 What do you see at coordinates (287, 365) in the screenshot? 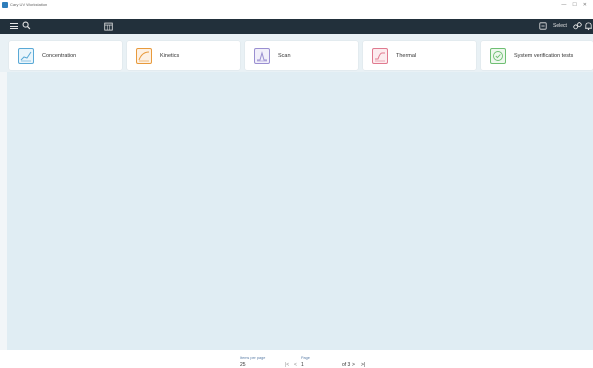
I see `first-page-button: |<` at bounding box center [287, 365].